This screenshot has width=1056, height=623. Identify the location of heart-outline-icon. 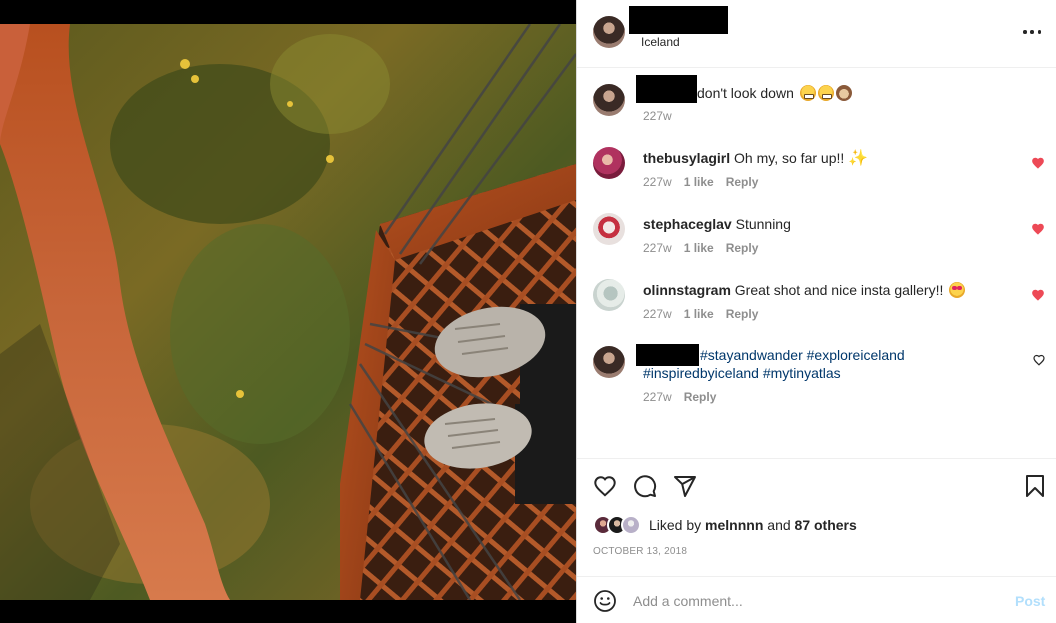
(1039, 360).